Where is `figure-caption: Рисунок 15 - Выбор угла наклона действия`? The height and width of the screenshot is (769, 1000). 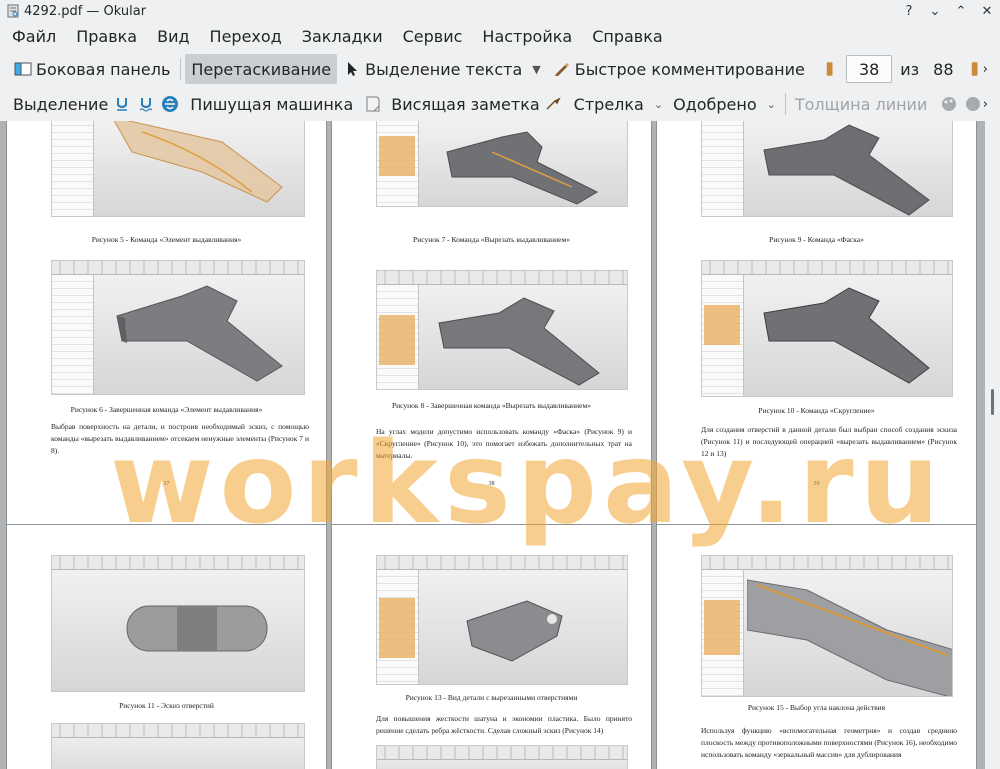 figure-caption: Рисунок 15 - Выбор угла наклона действия is located at coordinates (816, 707).